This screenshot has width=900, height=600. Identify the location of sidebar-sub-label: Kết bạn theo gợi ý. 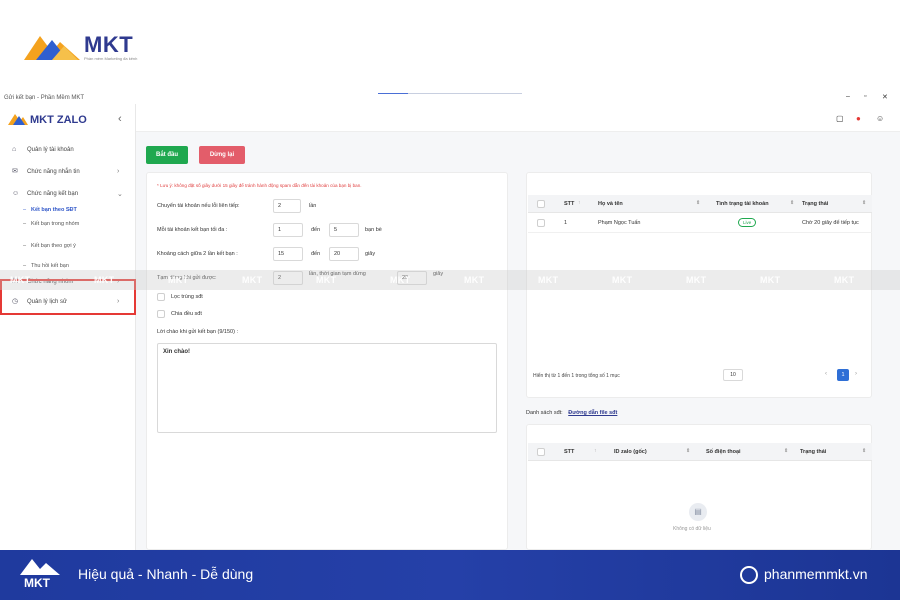
(53, 246).